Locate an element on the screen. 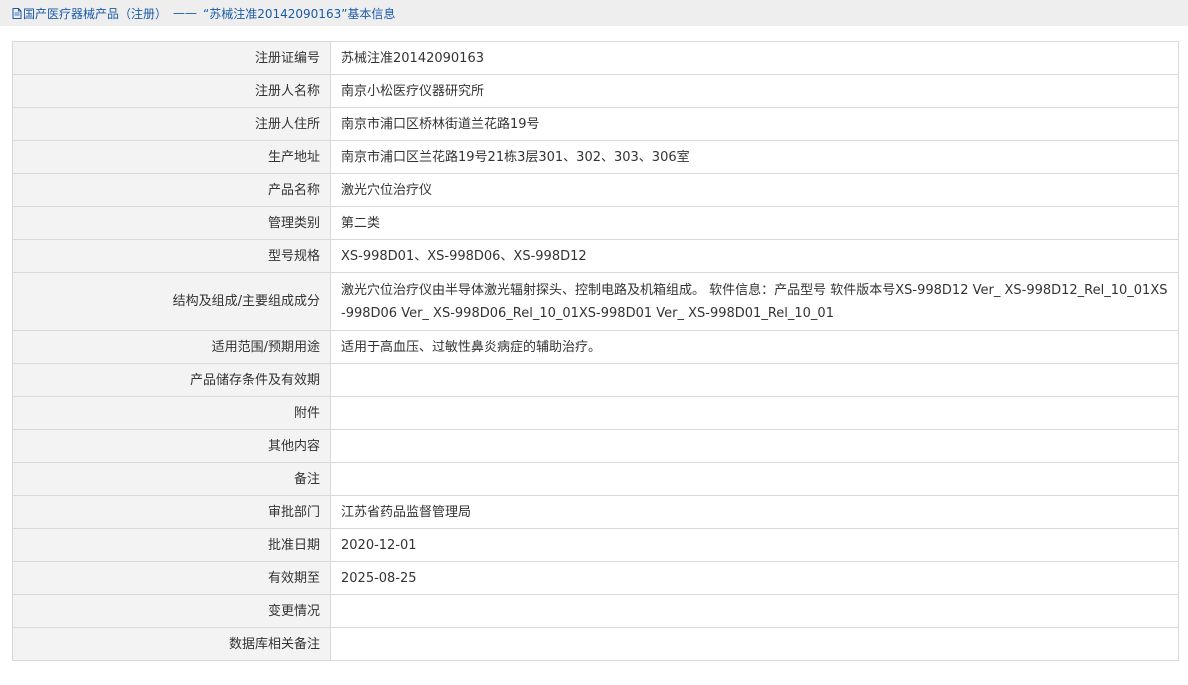 This screenshot has width=1188, height=685. field-label: 变更情况 is located at coordinates (171, 611).